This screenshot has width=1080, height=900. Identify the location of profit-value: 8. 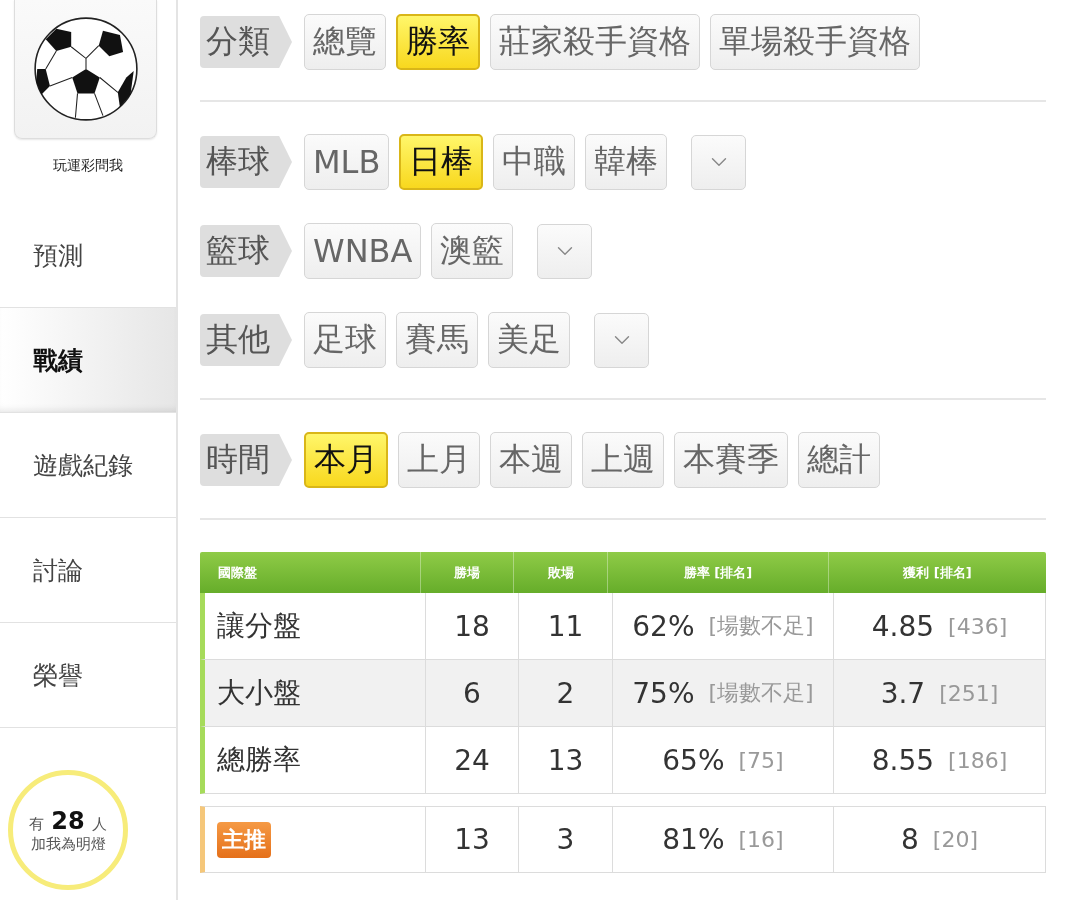
(910, 839).